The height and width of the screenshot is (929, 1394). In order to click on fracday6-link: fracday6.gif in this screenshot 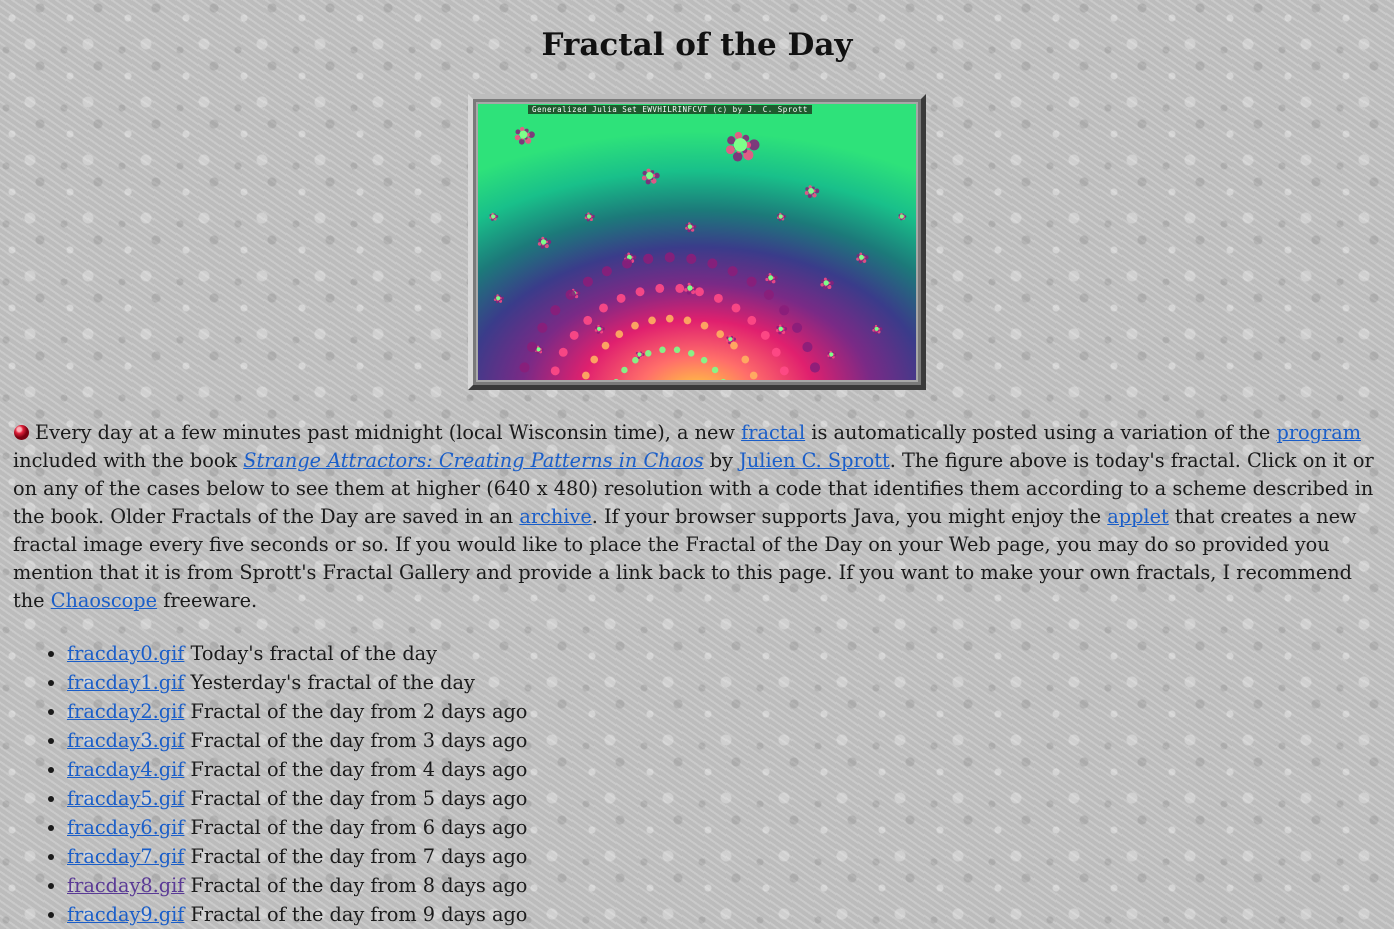, I will do `click(125, 827)`.